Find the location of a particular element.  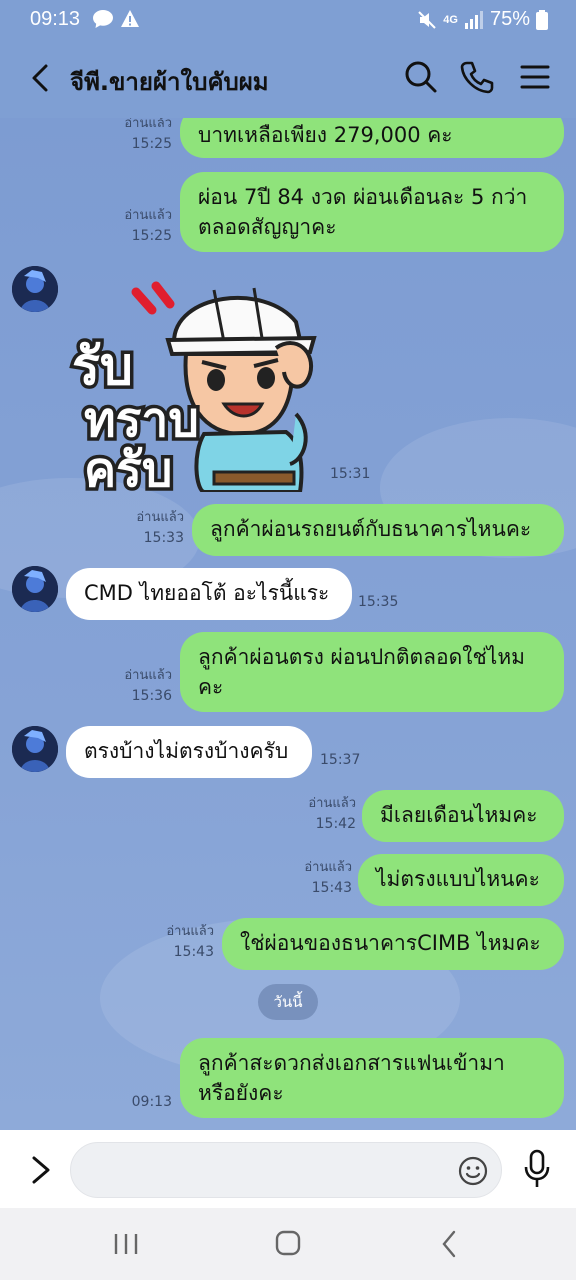

message-bubble-received: CMD ไทยออโต้ อะไรนี้แระ is located at coordinates (209, 594).